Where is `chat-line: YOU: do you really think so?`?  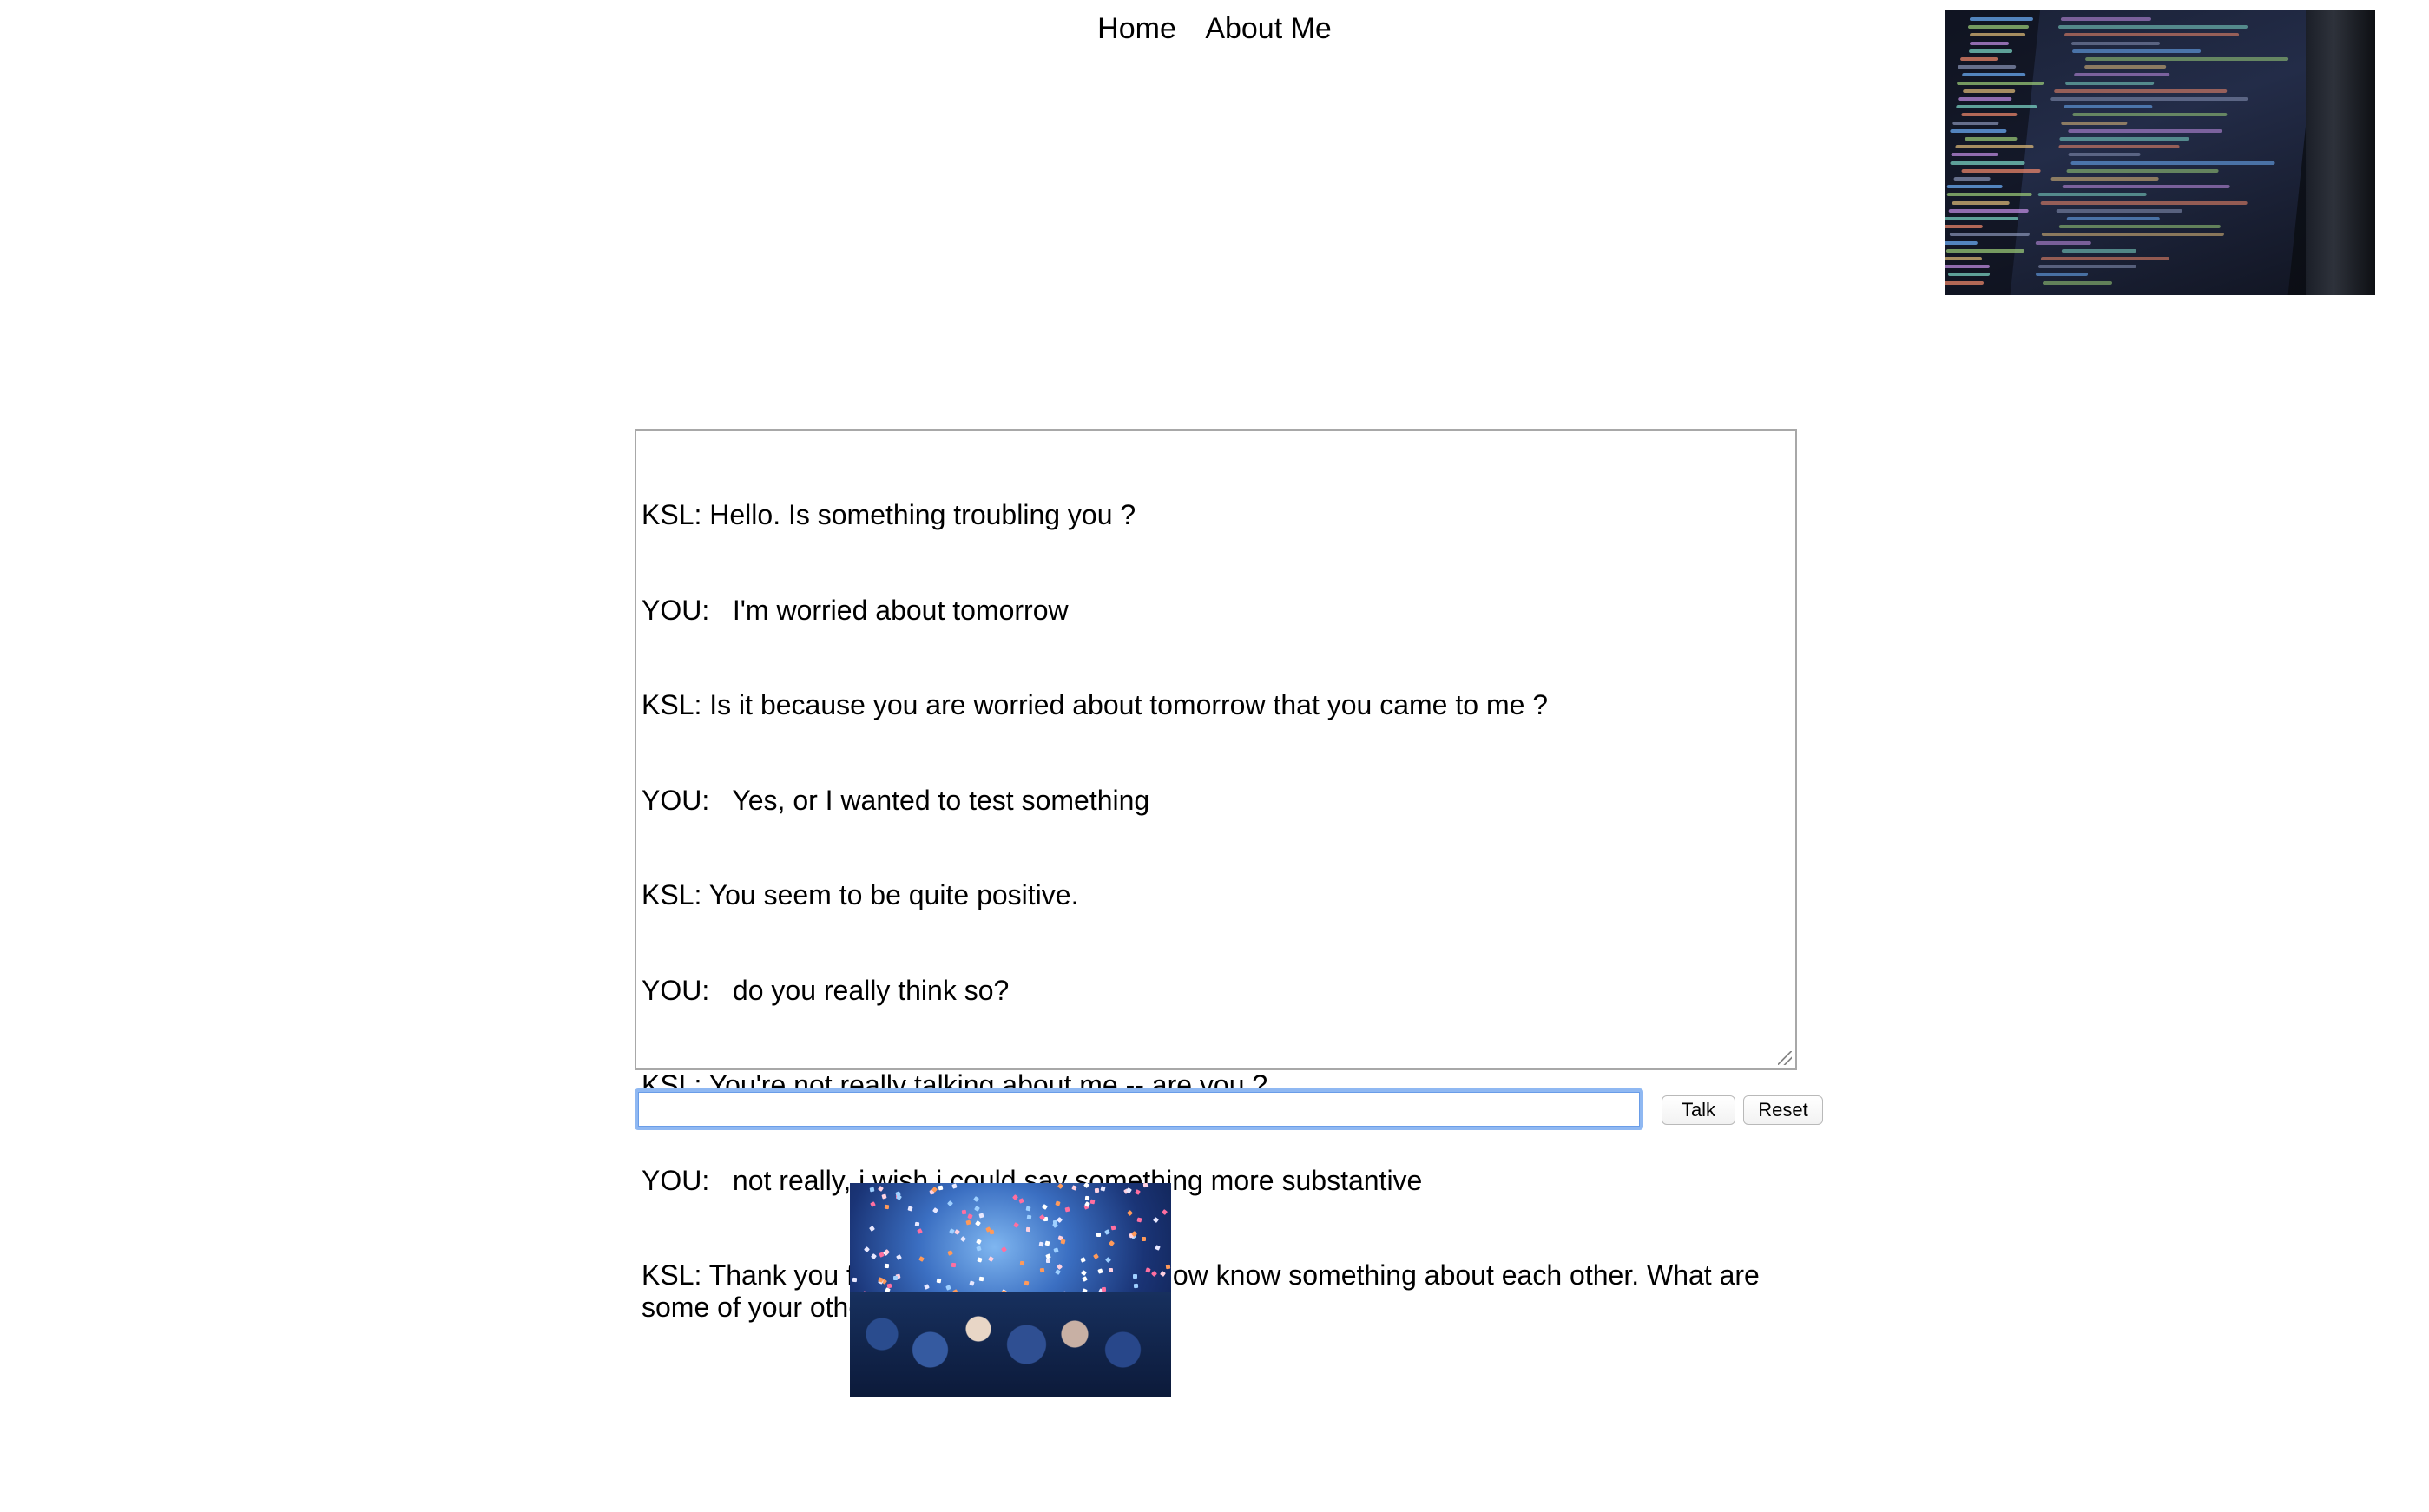 chat-line: YOU: do you really think so? is located at coordinates (826, 990).